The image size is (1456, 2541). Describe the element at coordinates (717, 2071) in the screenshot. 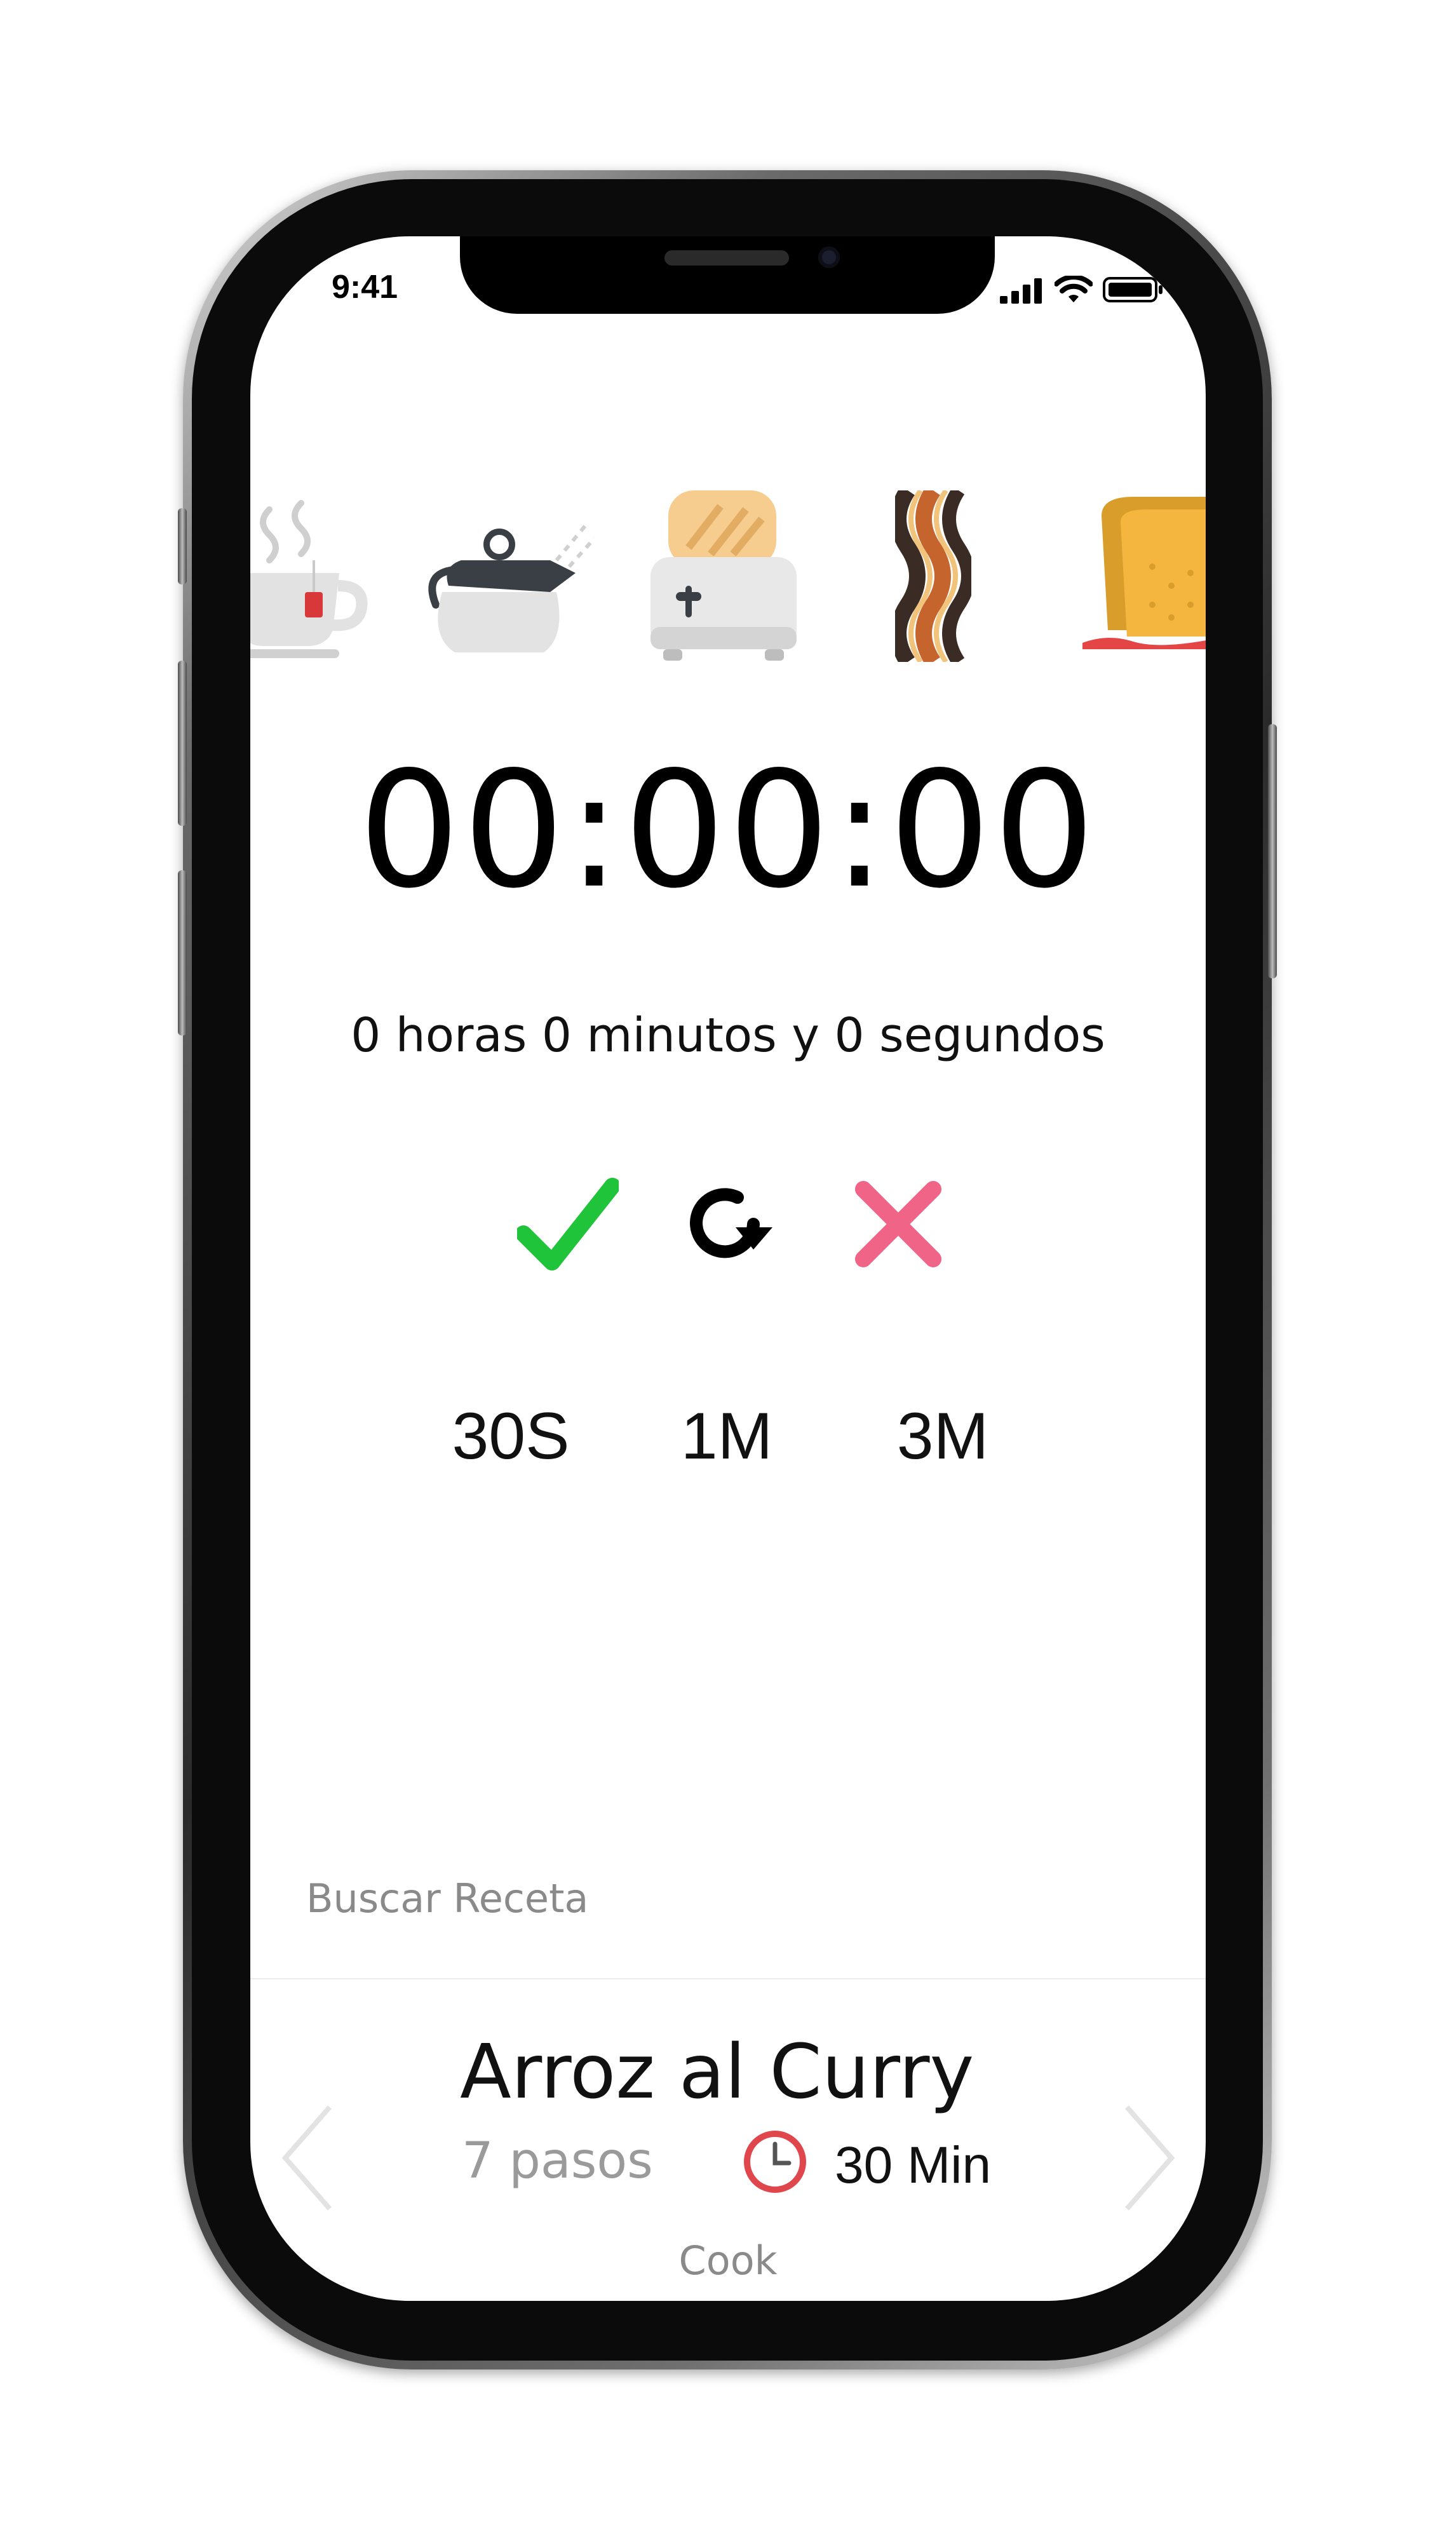

I see `recipe-title: Arroz al Curry` at that location.